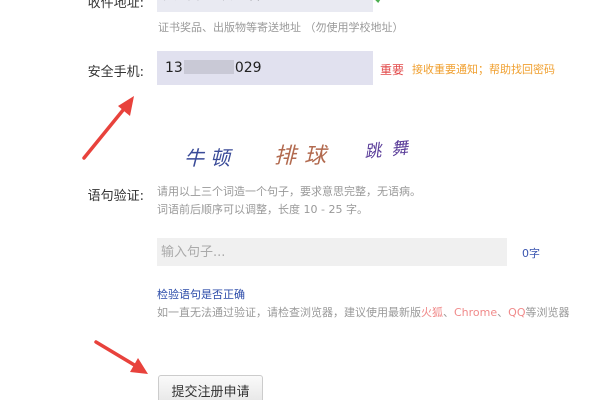 Image resolution: width=602 pixels, height=400 pixels. Describe the element at coordinates (108, 128) in the screenshot. I see `arrow-annotation-phone` at that location.